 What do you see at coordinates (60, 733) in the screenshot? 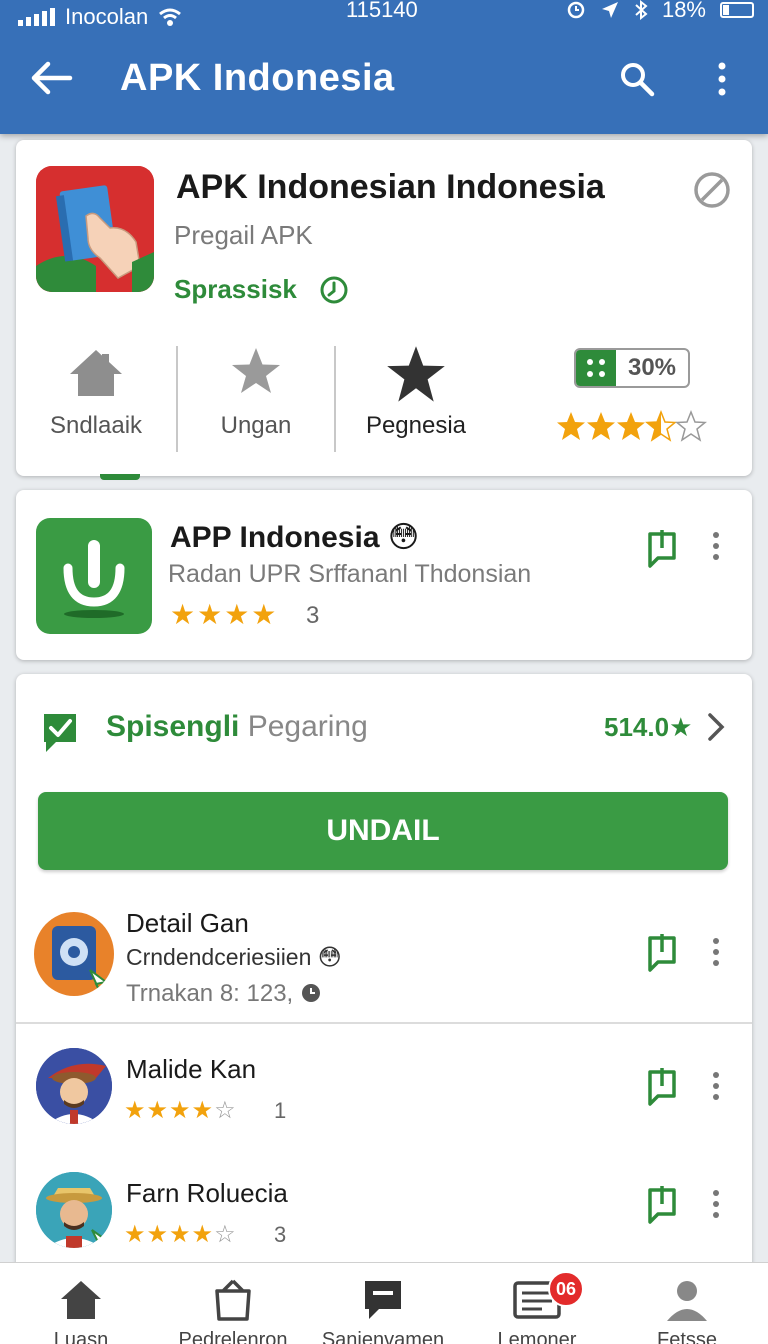
I see `check-message-icon` at bounding box center [60, 733].